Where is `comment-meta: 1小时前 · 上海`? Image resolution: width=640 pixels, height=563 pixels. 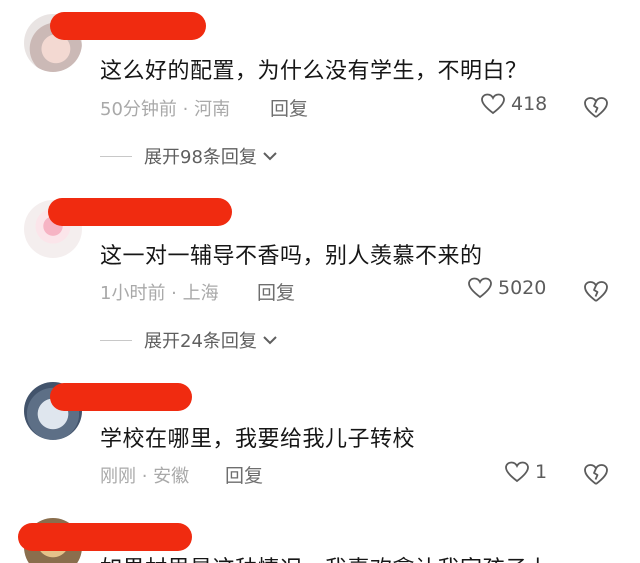
comment-meta: 1小时前 · 上海 is located at coordinates (159, 293).